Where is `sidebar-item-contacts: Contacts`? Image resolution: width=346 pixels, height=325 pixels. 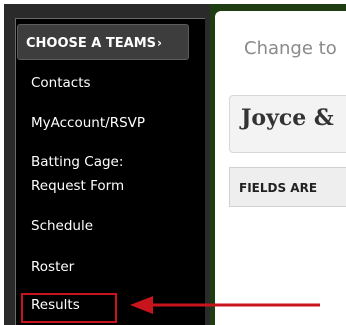 sidebar-item-contacts: Contacts is located at coordinates (61, 83).